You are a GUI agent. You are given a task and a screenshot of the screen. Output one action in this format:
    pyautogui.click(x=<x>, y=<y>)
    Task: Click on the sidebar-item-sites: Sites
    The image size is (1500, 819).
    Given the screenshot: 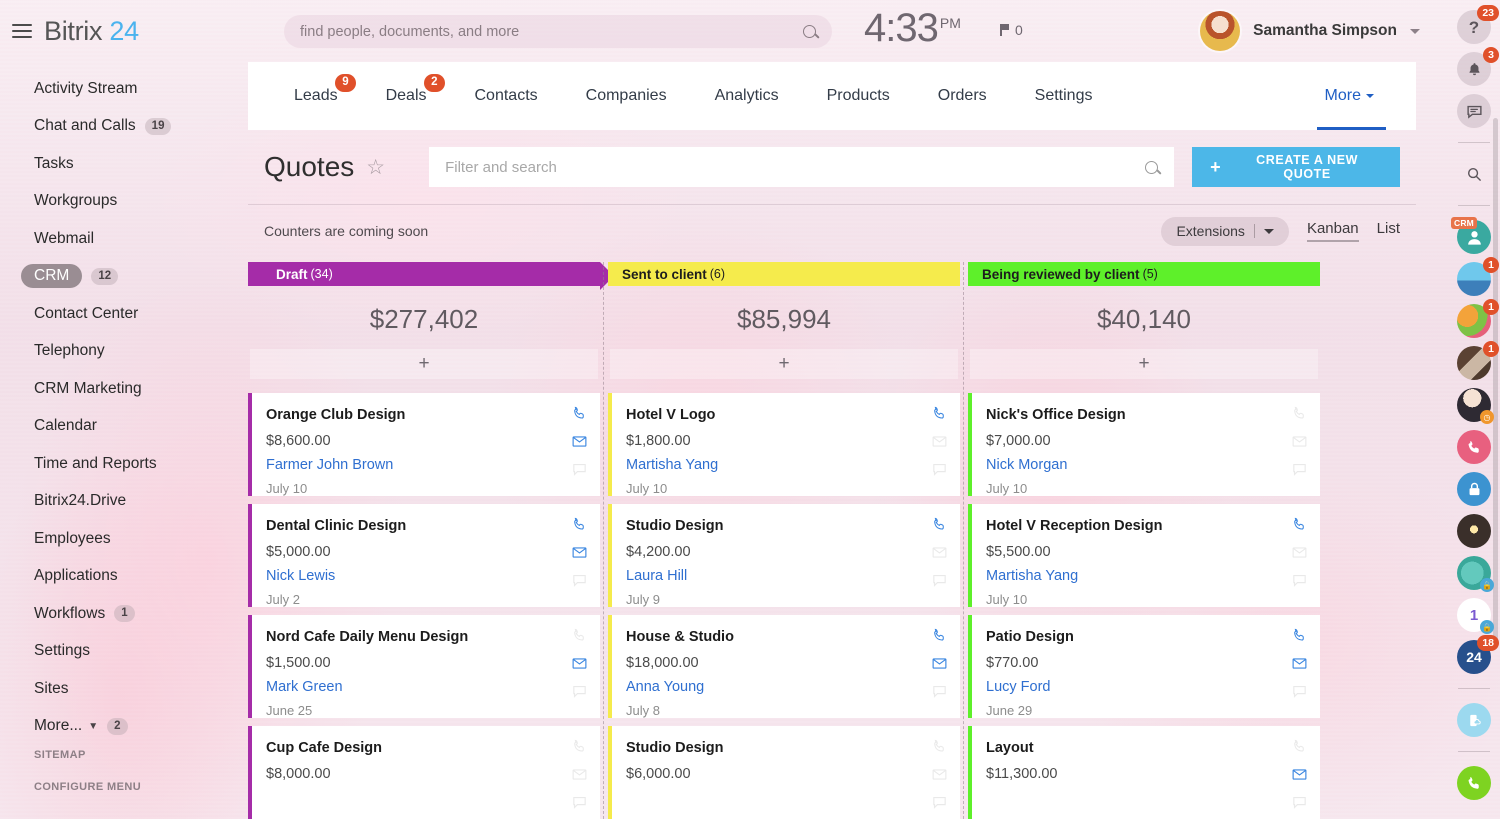 What is the action you would take?
    pyautogui.click(x=124, y=689)
    